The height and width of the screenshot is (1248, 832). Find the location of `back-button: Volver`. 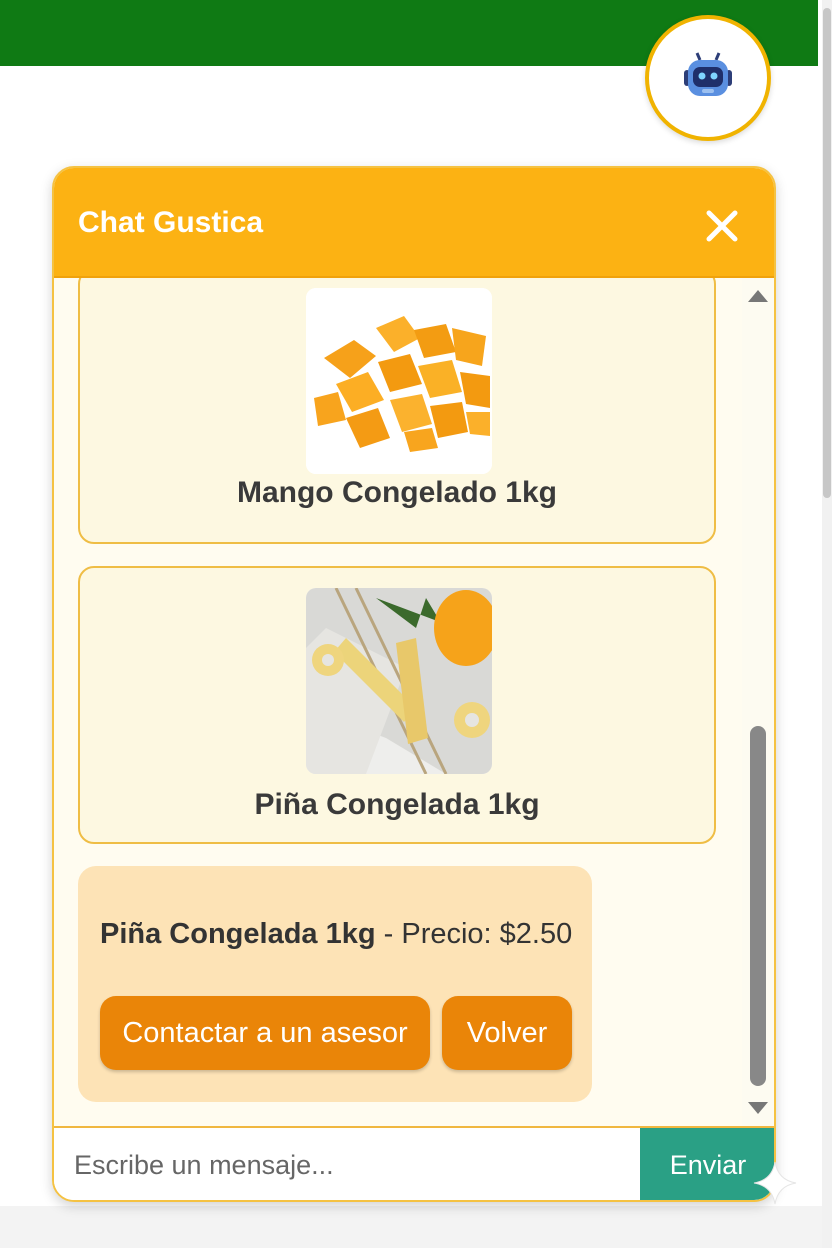

back-button: Volver is located at coordinates (507, 1033).